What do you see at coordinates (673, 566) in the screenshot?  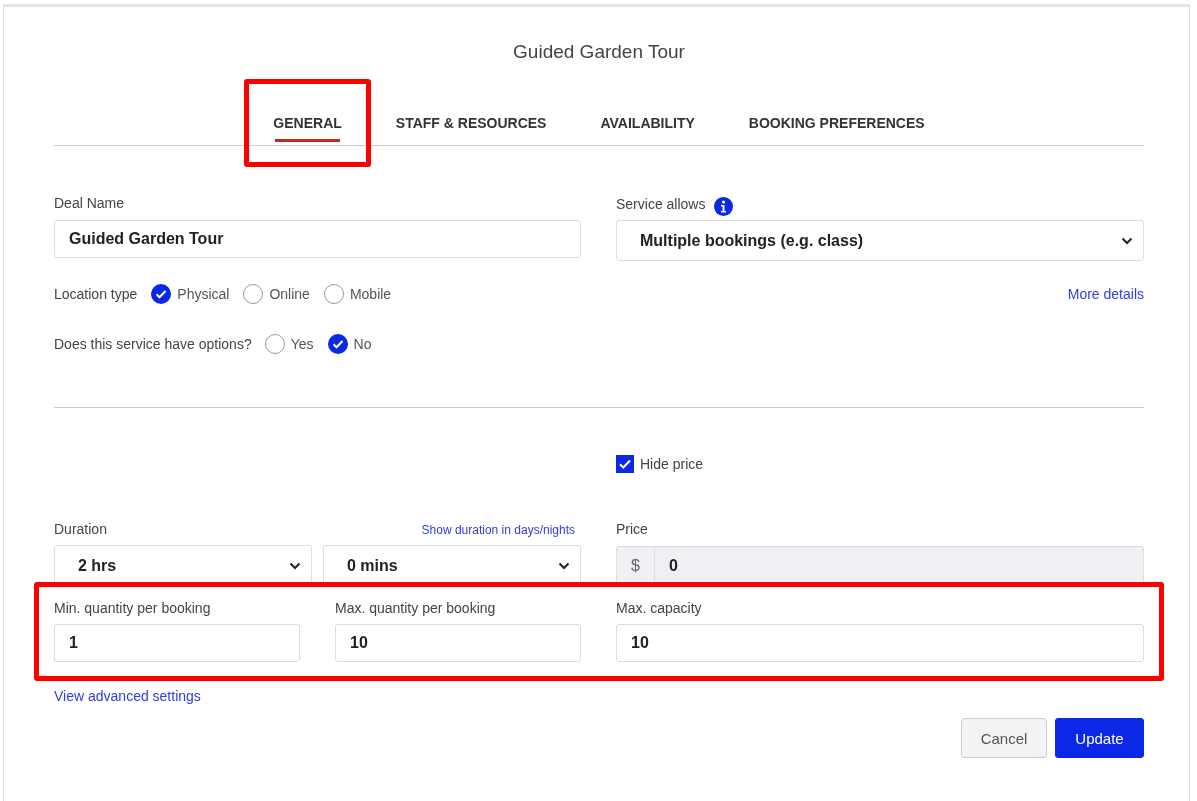 I see `price-value: 0` at bounding box center [673, 566].